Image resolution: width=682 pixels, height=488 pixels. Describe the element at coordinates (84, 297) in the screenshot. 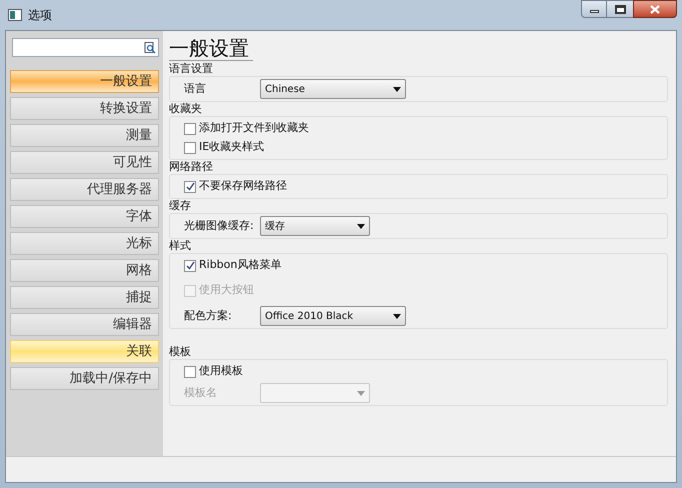

I see `sidebar-item: 捕捉` at that location.